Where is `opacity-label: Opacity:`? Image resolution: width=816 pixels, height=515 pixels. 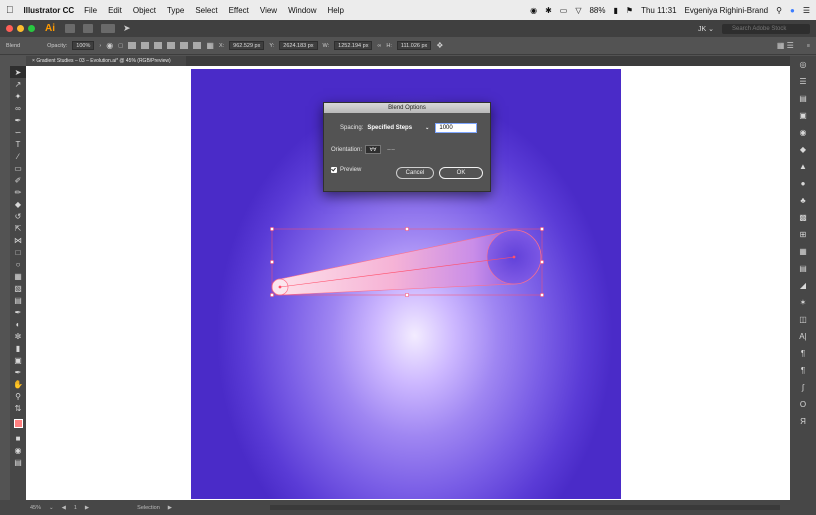
opacity-label: Opacity: is located at coordinates (57, 46).